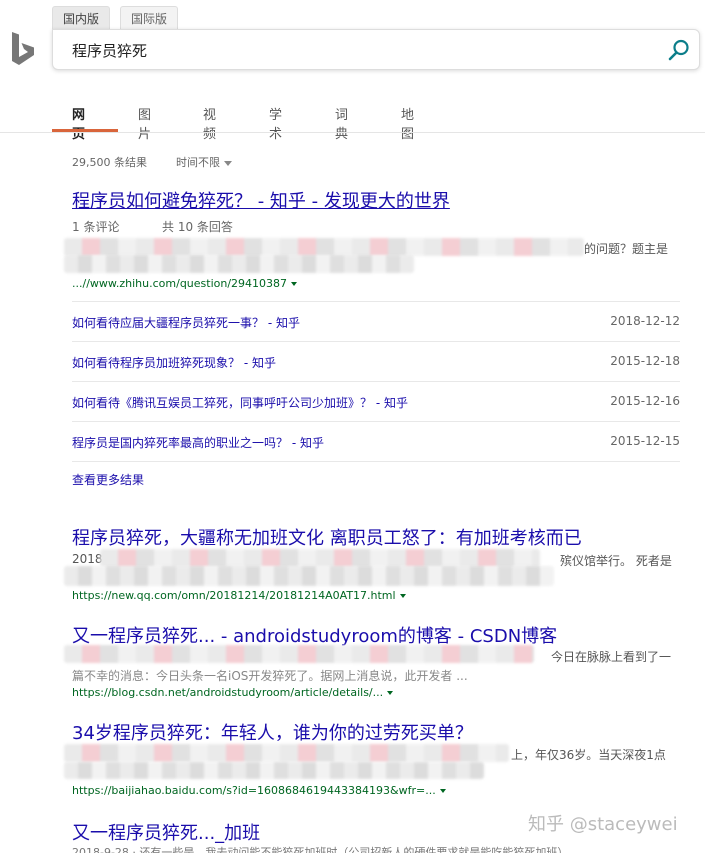  What do you see at coordinates (341, 123) in the screenshot?
I see `tab-dictionary: 词典` at bounding box center [341, 123].